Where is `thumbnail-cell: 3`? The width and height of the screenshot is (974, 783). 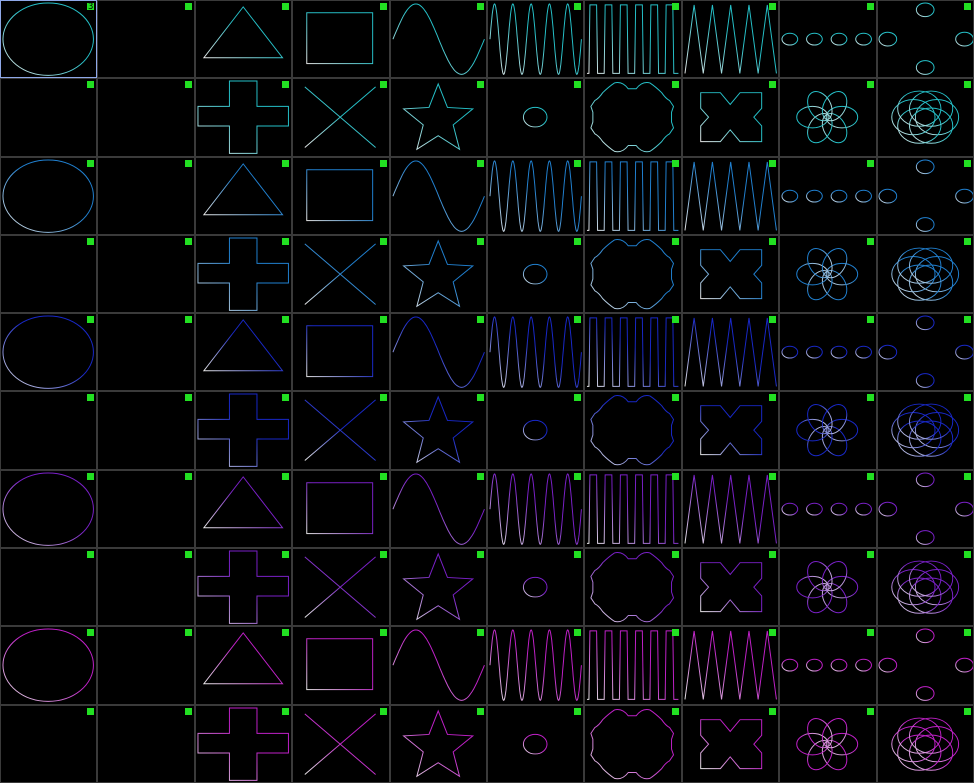 thumbnail-cell: 3 is located at coordinates (49, 39).